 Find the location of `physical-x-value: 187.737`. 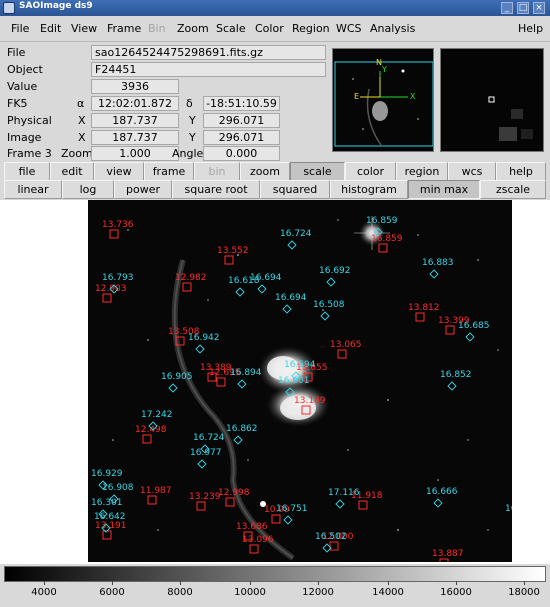

physical-x-value: 187.737 is located at coordinates (135, 120).